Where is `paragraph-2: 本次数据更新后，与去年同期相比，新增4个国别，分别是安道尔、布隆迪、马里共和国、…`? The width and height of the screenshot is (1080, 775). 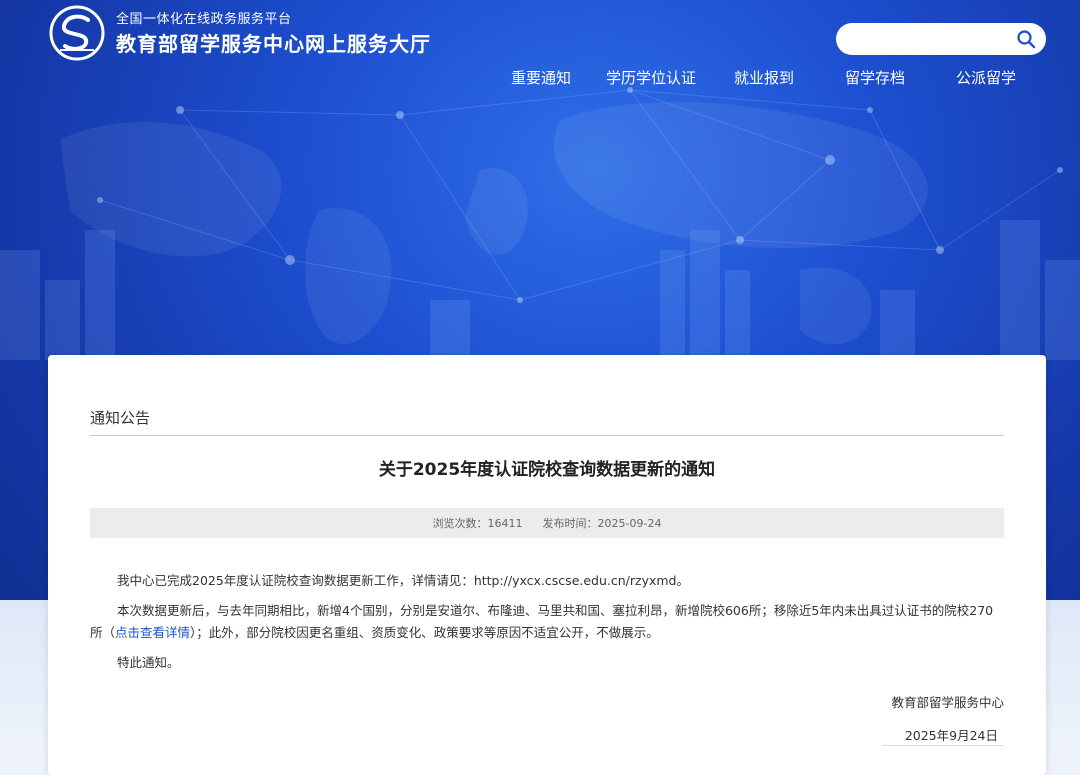 paragraph-2: 本次数据更新后，与去年同期相比，新增4个国别，分别是安道尔、布隆迪、马里共和国、… is located at coordinates (547, 622).